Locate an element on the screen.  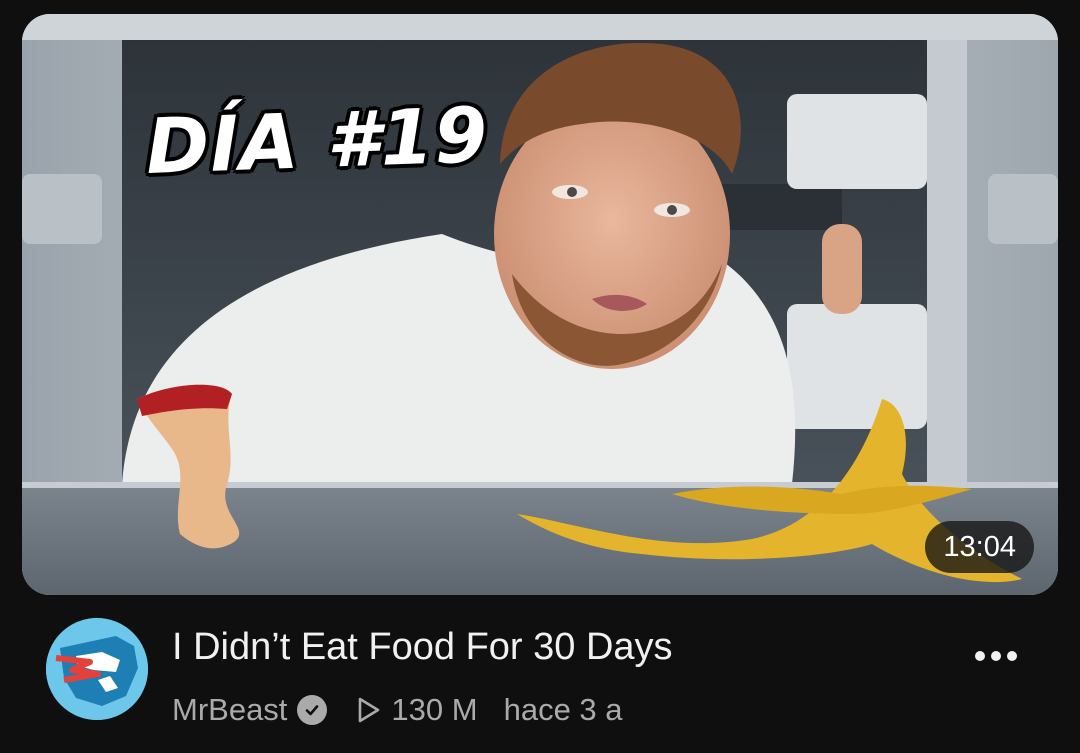
upload-age: hace 3 a is located at coordinates (563, 709).